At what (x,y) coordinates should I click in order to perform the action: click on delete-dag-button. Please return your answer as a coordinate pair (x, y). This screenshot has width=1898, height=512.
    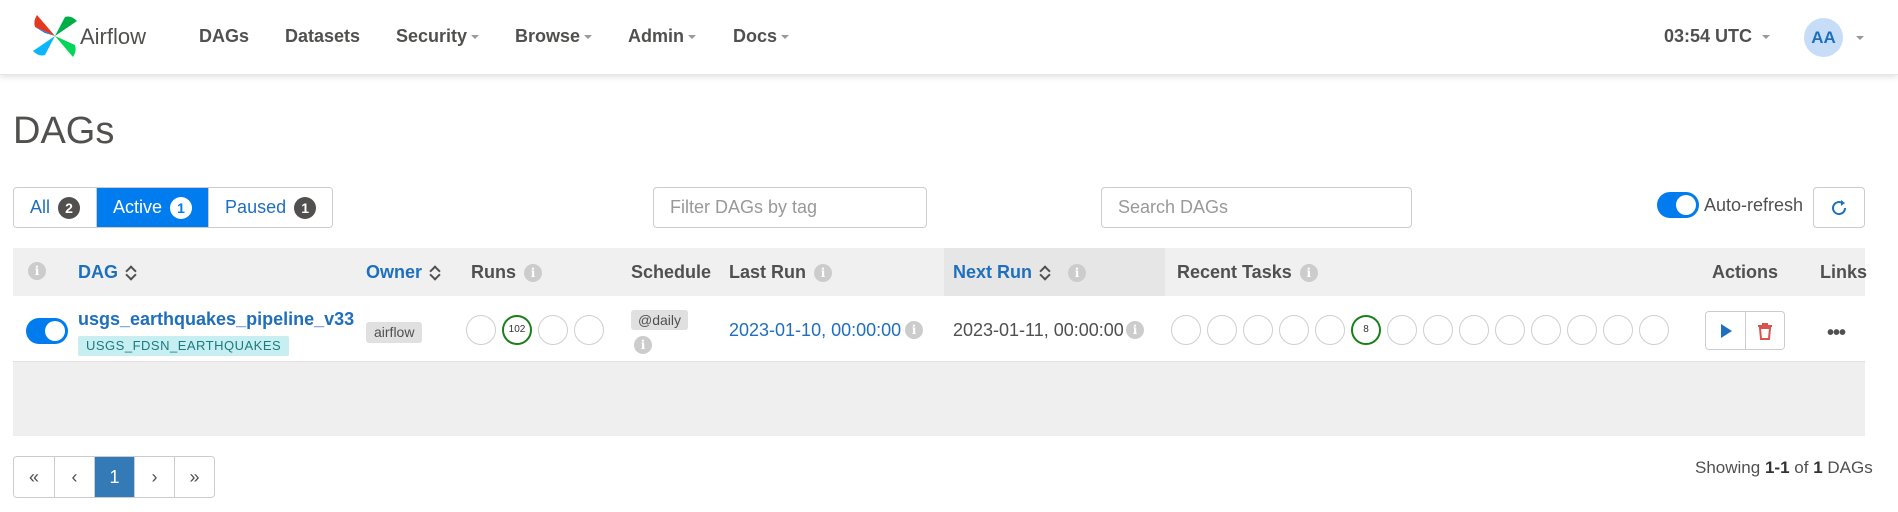
    Looking at the image, I should click on (1764, 330).